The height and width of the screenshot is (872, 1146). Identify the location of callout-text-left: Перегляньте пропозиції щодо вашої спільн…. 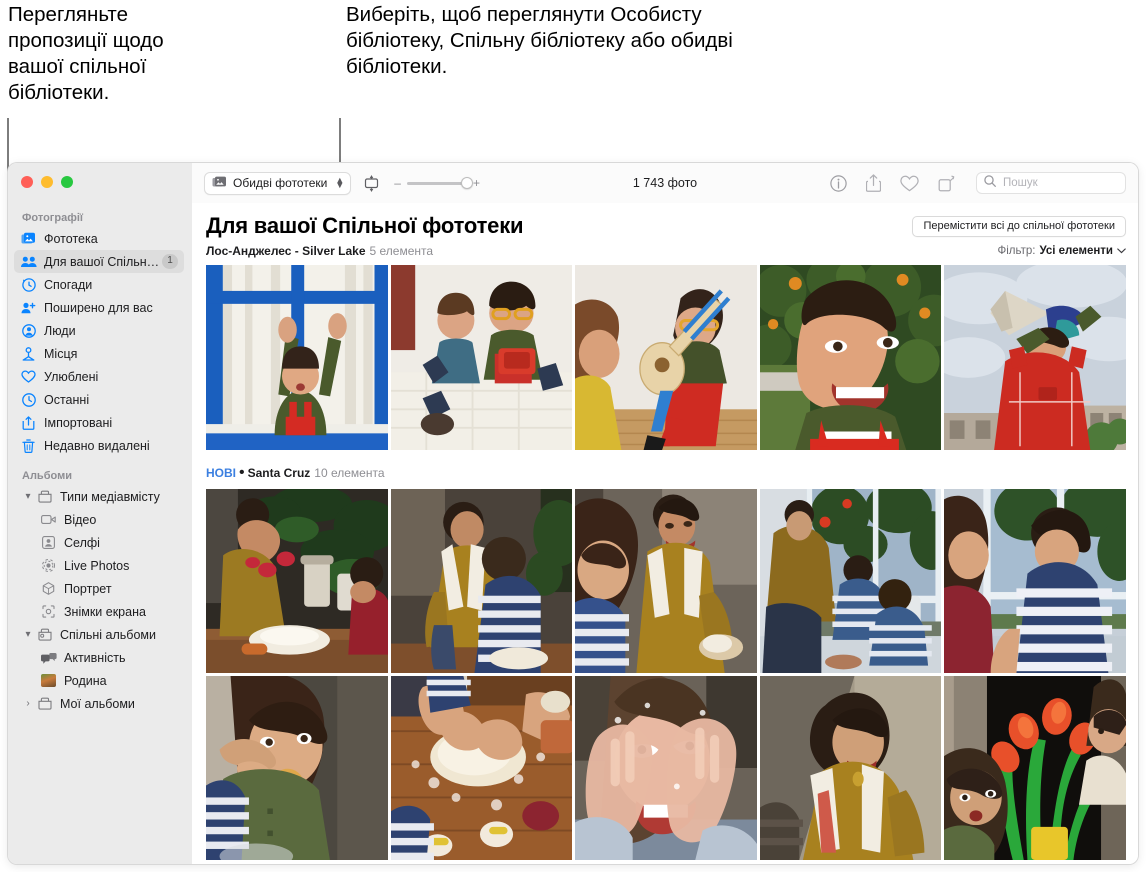
(86, 53).